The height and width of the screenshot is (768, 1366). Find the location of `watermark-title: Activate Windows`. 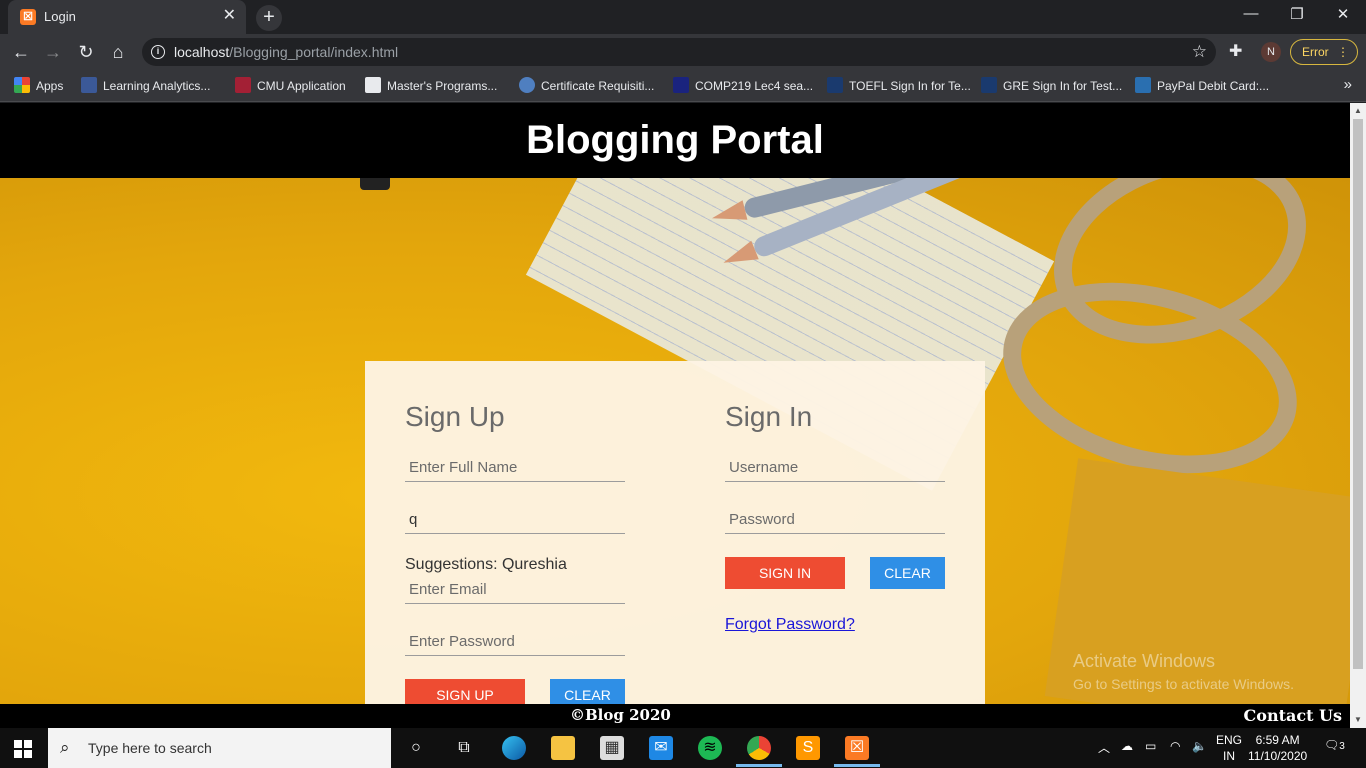

watermark-title: Activate Windows is located at coordinates (1144, 661).